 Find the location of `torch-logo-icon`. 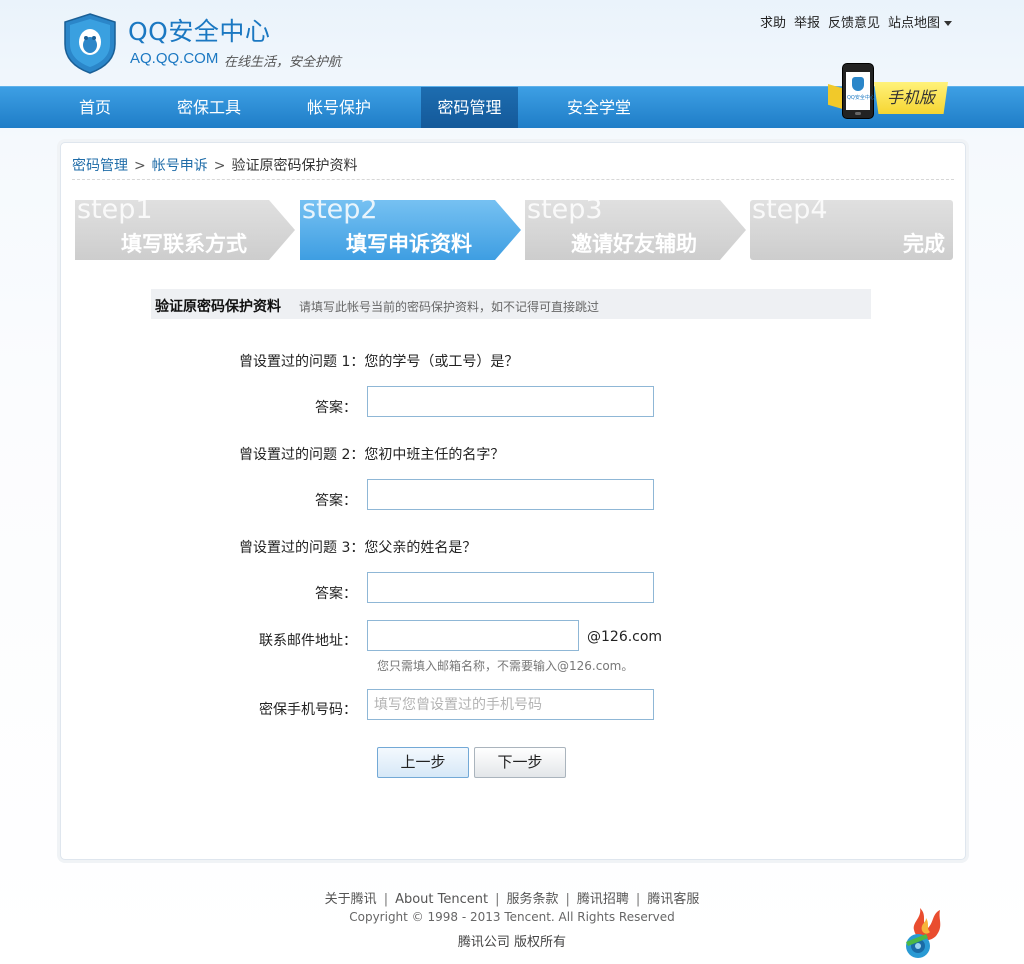

torch-logo-icon is located at coordinates (923, 933).